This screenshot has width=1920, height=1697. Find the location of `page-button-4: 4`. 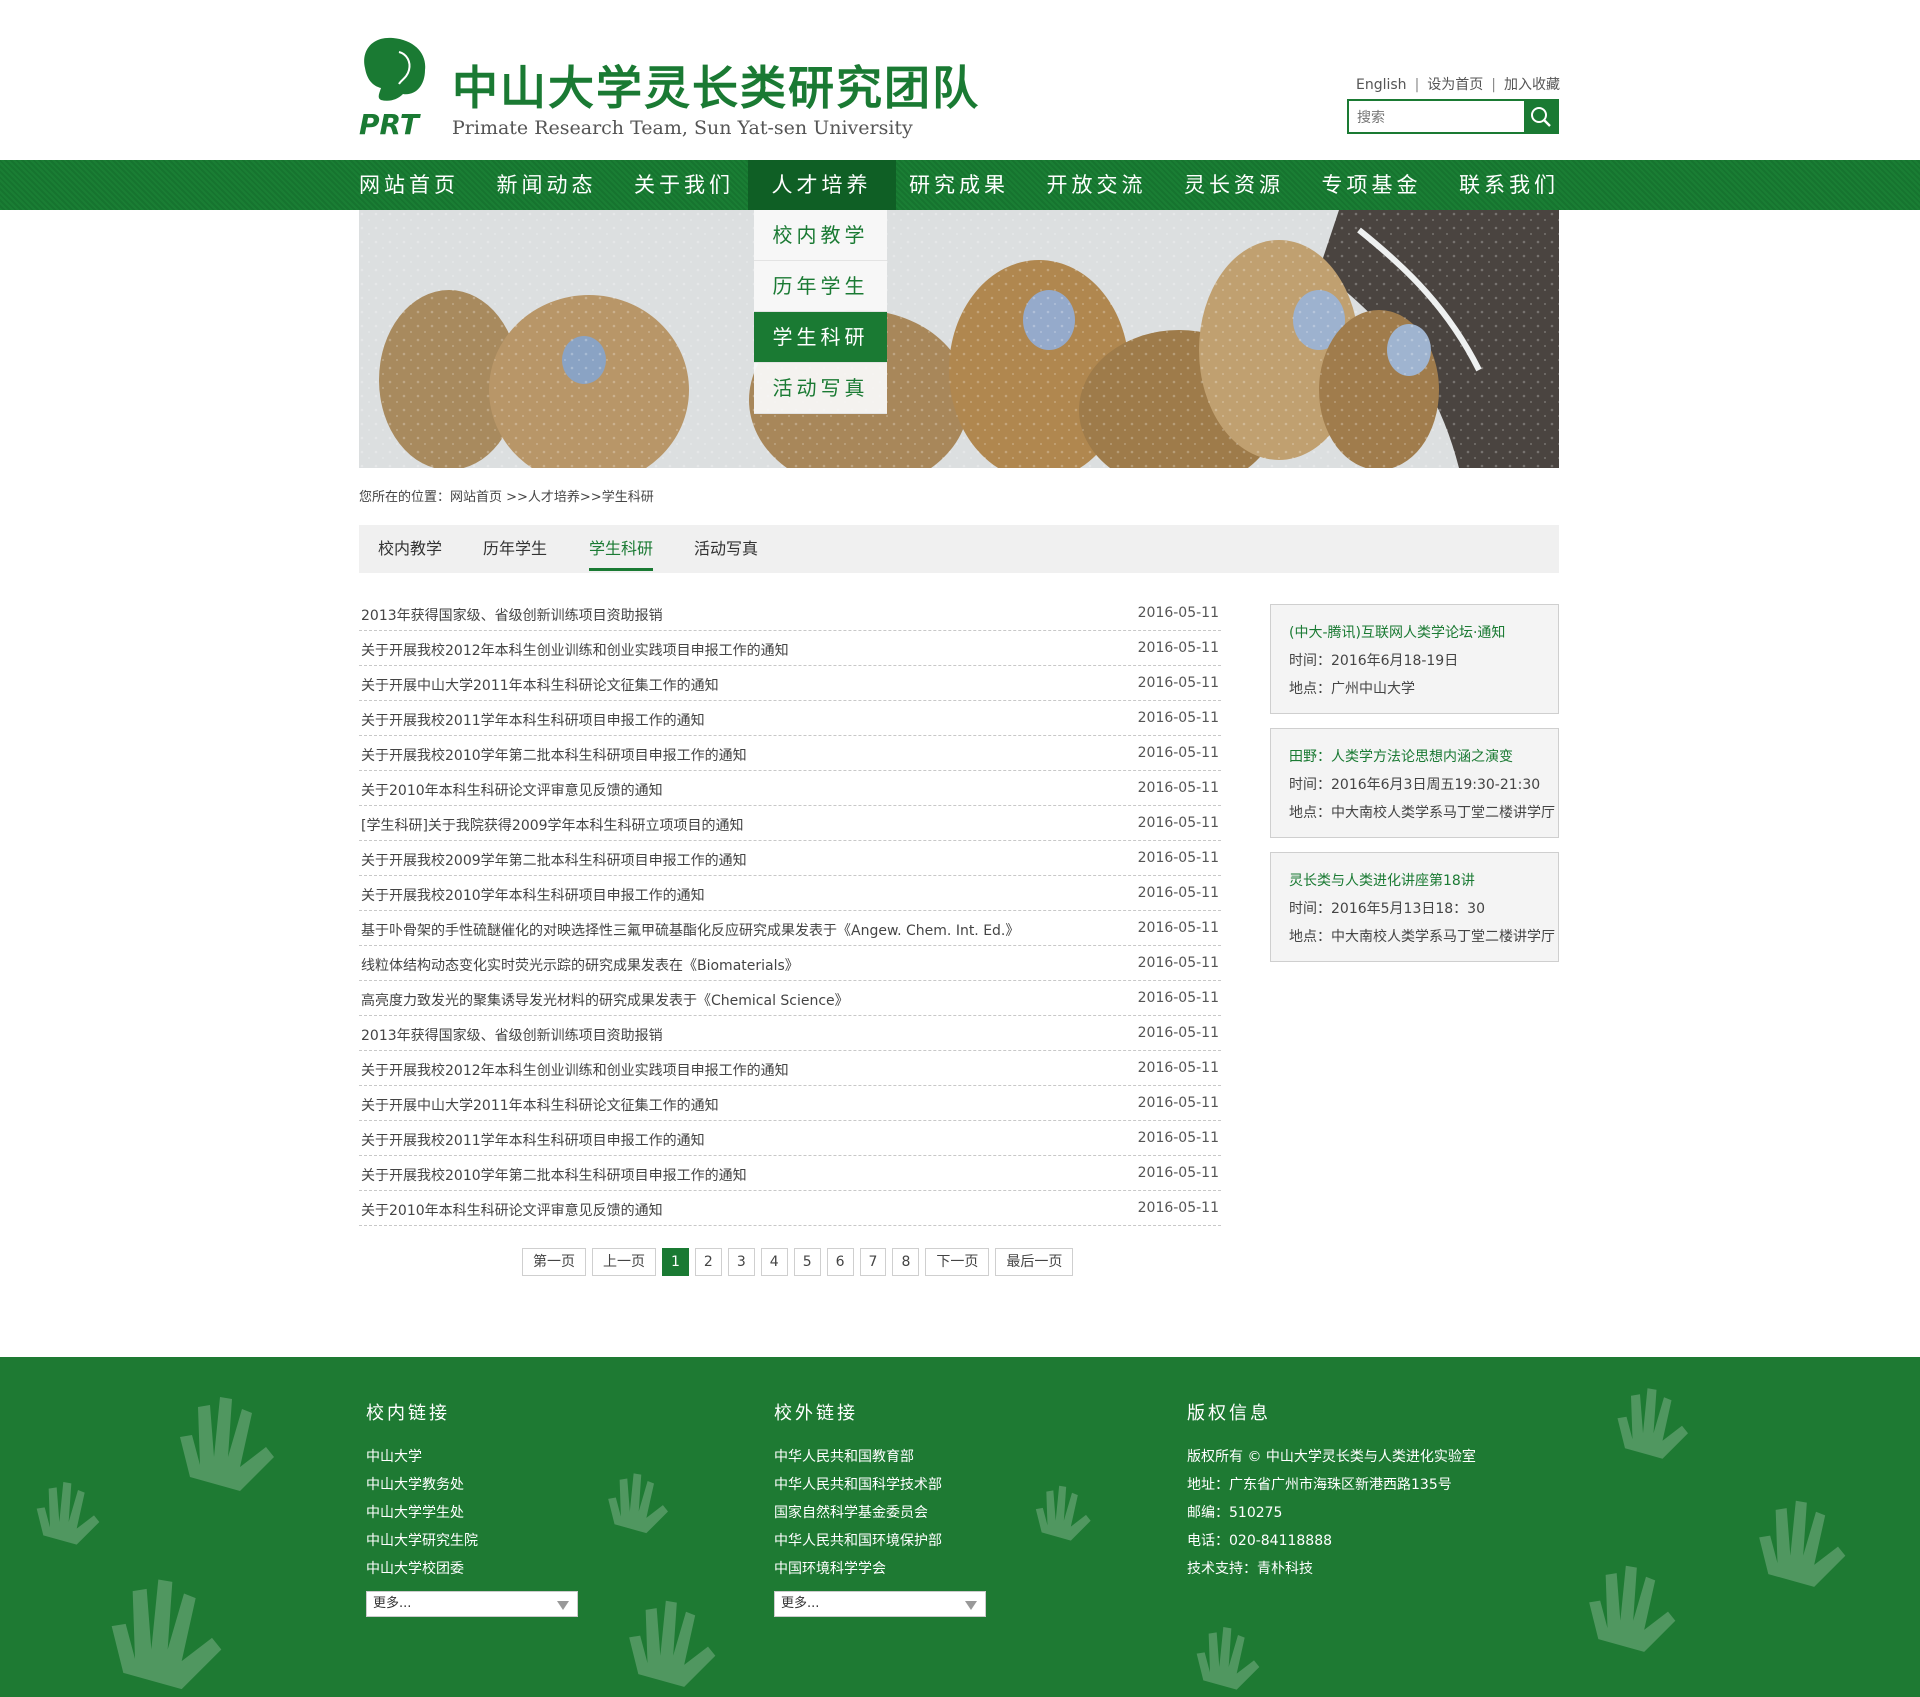

page-button-4: 4 is located at coordinates (774, 1262).